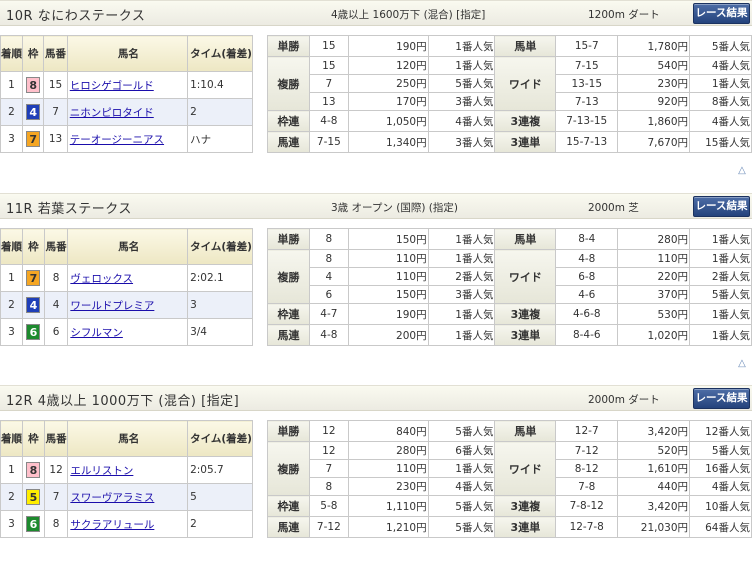 This screenshot has height=571, width=752. What do you see at coordinates (654, 335) in the screenshot?
I see `sanrentan-payout: 1,020円` at bounding box center [654, 335].